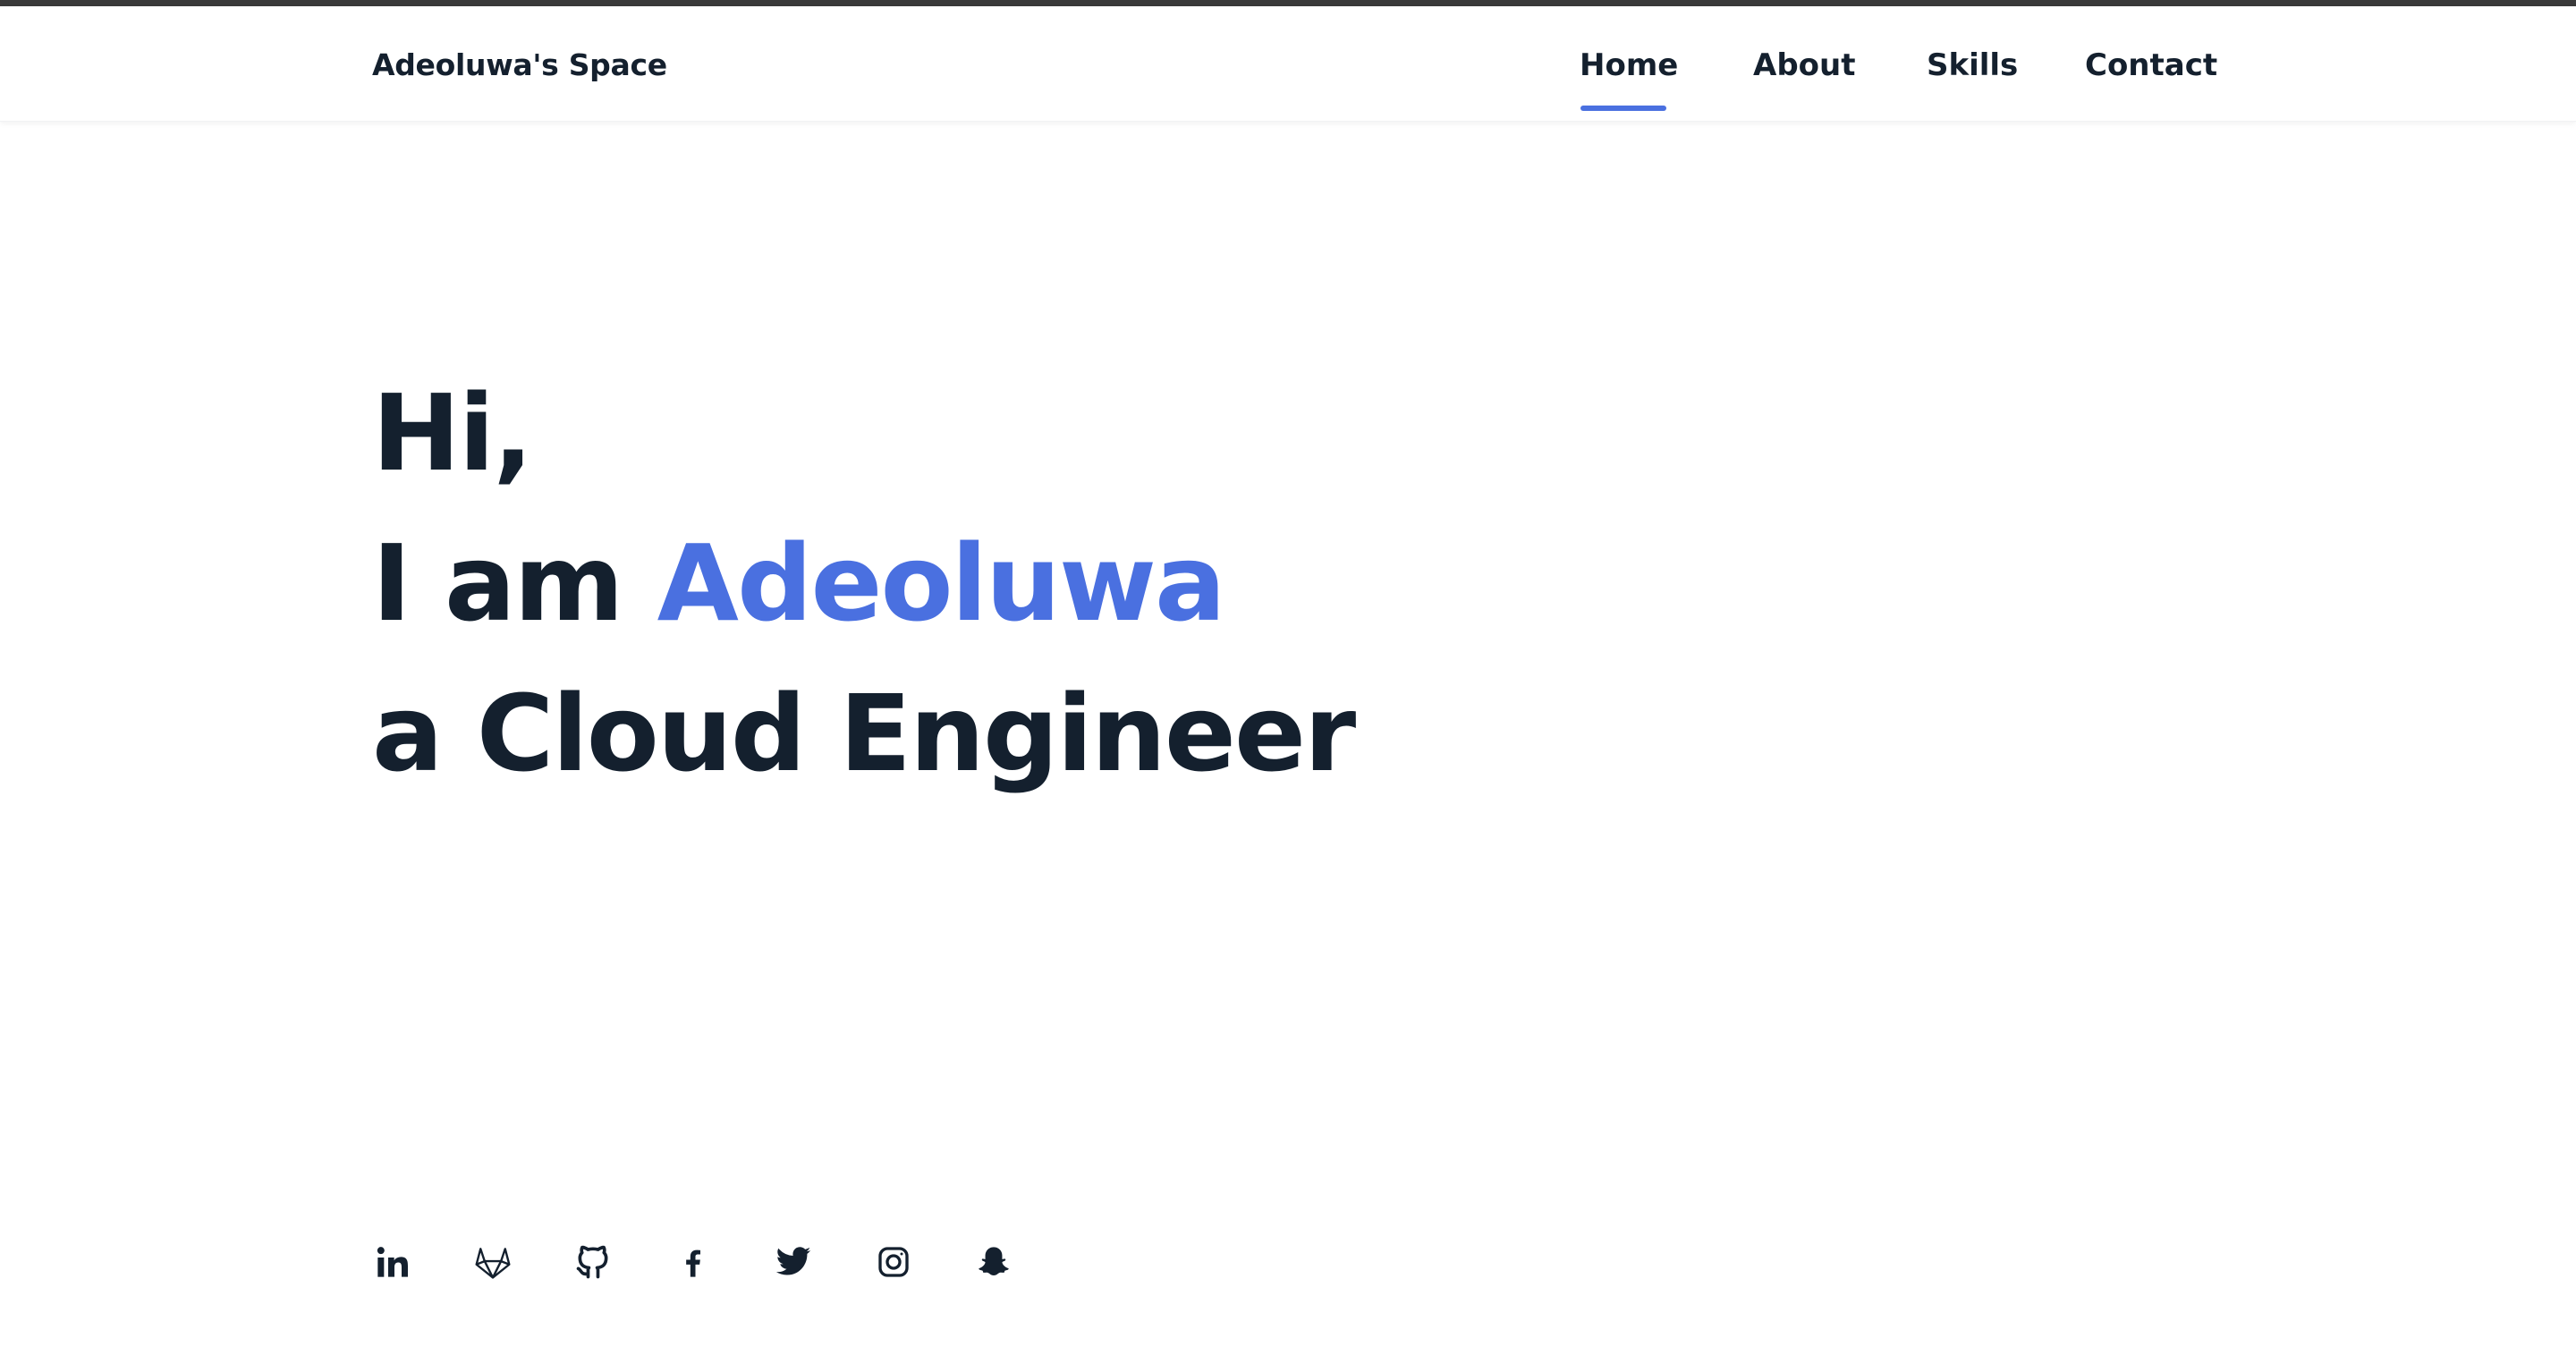 This screenshot has width=2576, height=1372. What do you see at coordinates (593, 1262) in the screenshot?
I see `github-icon` at bounding box center [593, 1262].